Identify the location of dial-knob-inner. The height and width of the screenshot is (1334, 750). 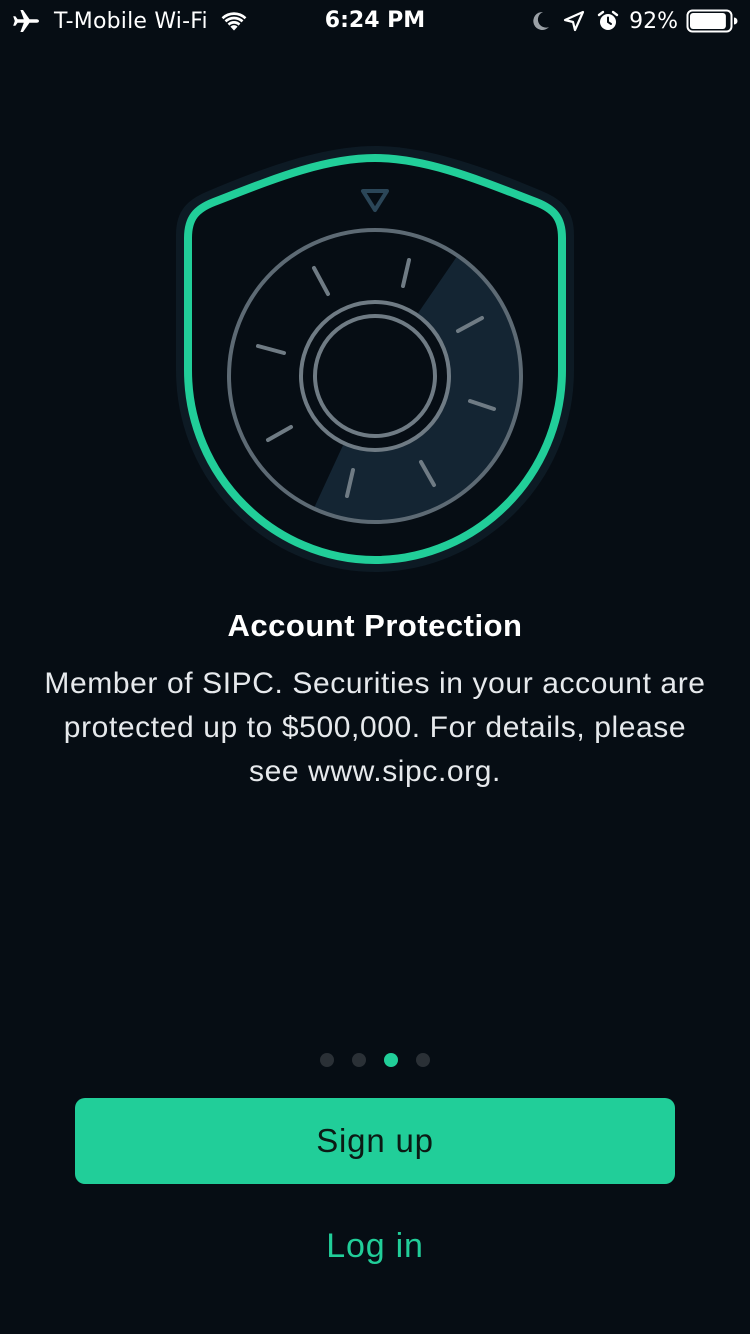
(375, 376).